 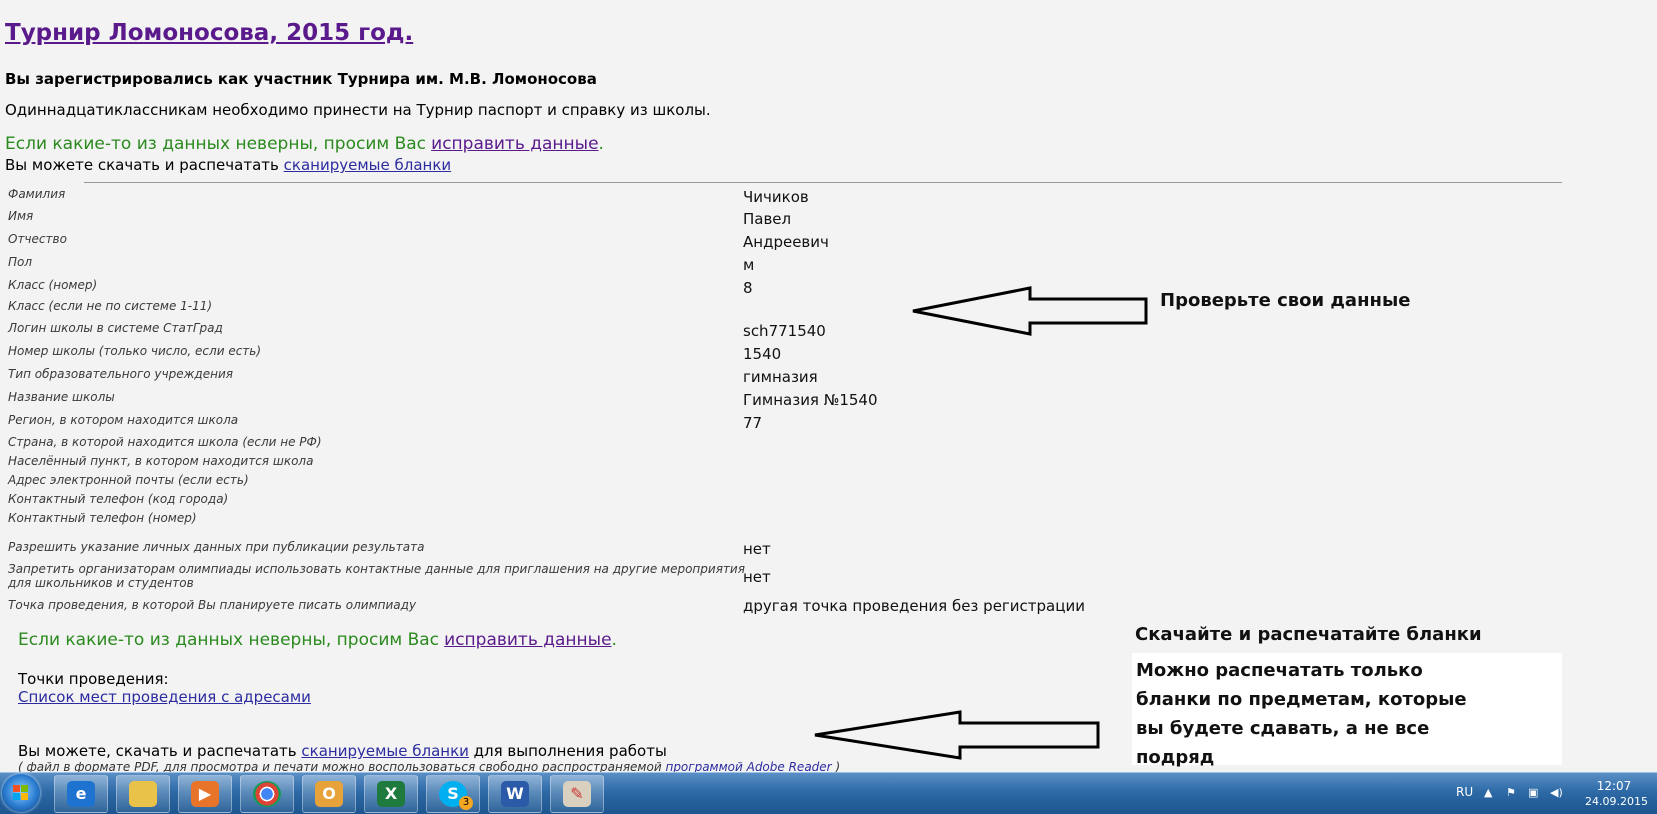 What do you see at coordinates (102, 518) in the screenshot?
I see `field-label: Контактный телефон (номер)` at bounding box center [102, 518].